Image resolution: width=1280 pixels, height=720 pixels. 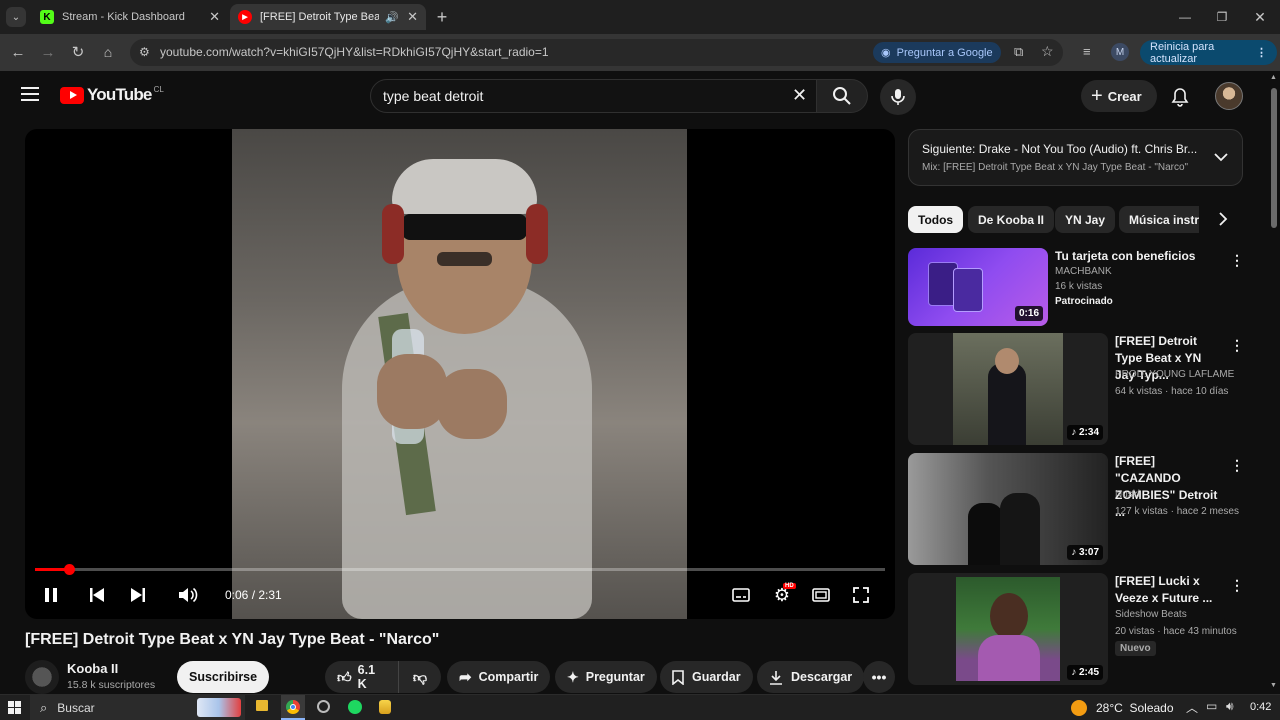 I want to click on save-button: Guardar, so click(x=706, y=677).